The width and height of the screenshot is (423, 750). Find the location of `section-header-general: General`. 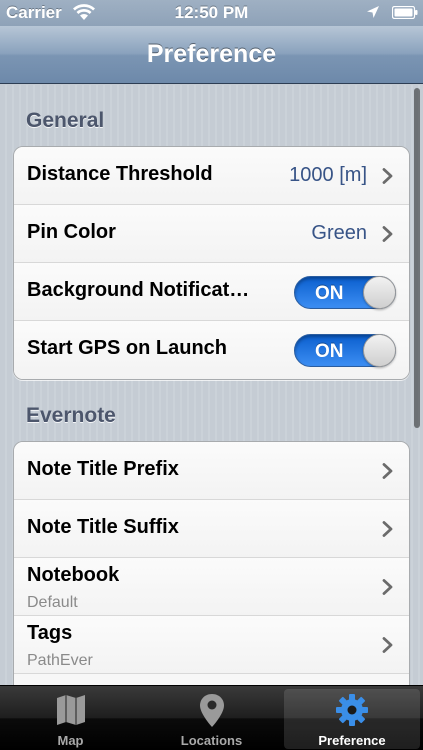

section-header-general: General is located at coordinates (65, 120).